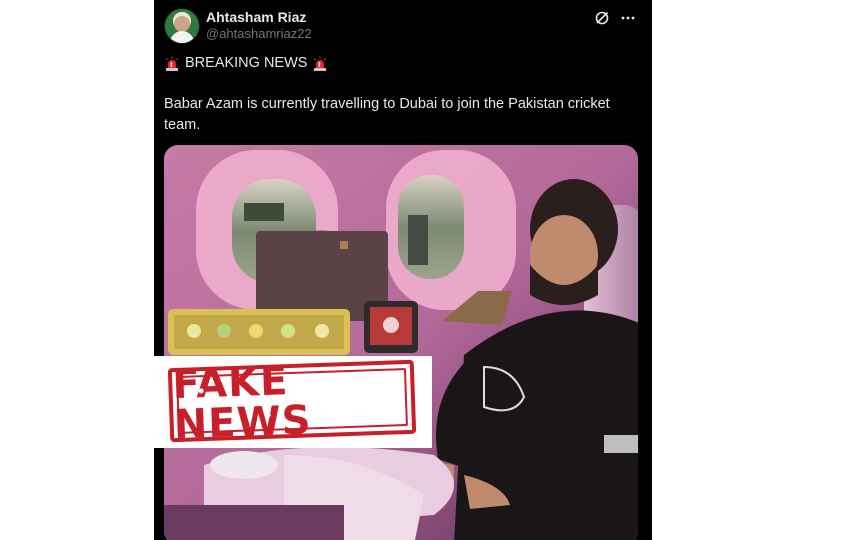  Describe the element at coordinates (246, 63) in the screenshot. I see `breaking-news-text: BREAKING NEWS` at that location.